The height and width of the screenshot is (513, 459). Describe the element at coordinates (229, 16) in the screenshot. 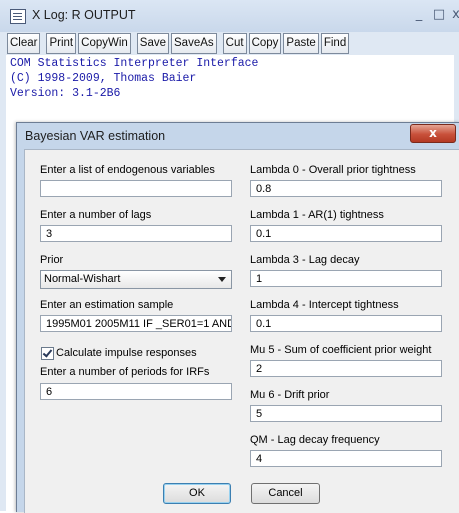

I see `xlog-titlebar: X Log: R OUTPUT _ □ x` at that location.